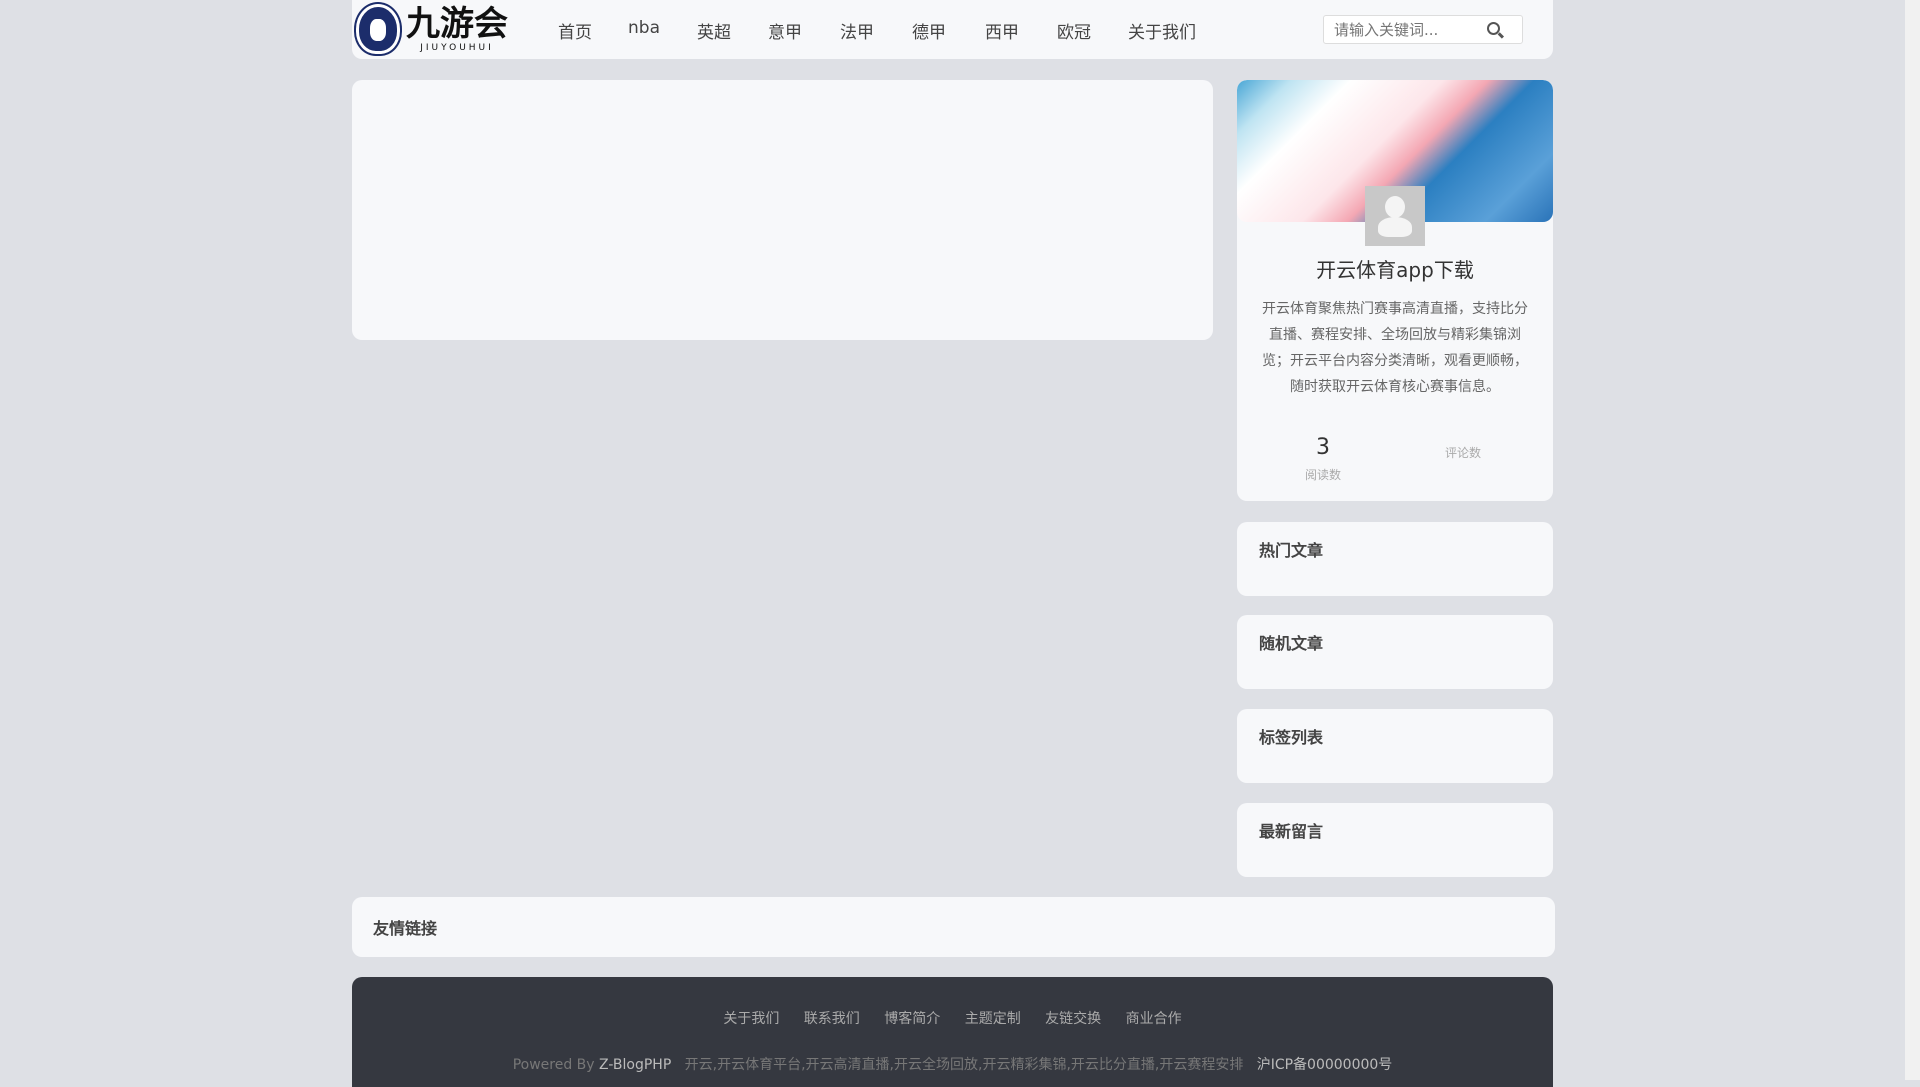 This screenshot has height=1087, width=1920. What do you see at coordinates (714, 30) in the screenshot?
I see `nav-premier-league: 英超` at bounding box center [714, 30].